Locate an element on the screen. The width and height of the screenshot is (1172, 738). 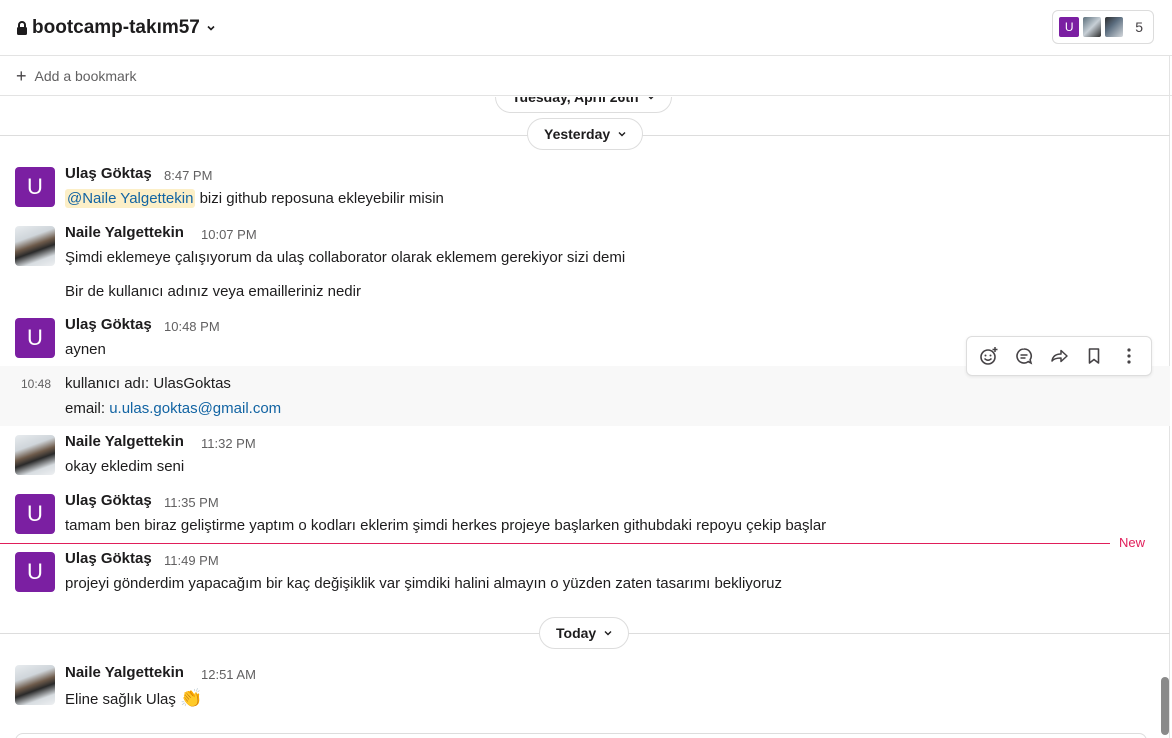
new-messages-label: New is located at coordinates (1132, 542).